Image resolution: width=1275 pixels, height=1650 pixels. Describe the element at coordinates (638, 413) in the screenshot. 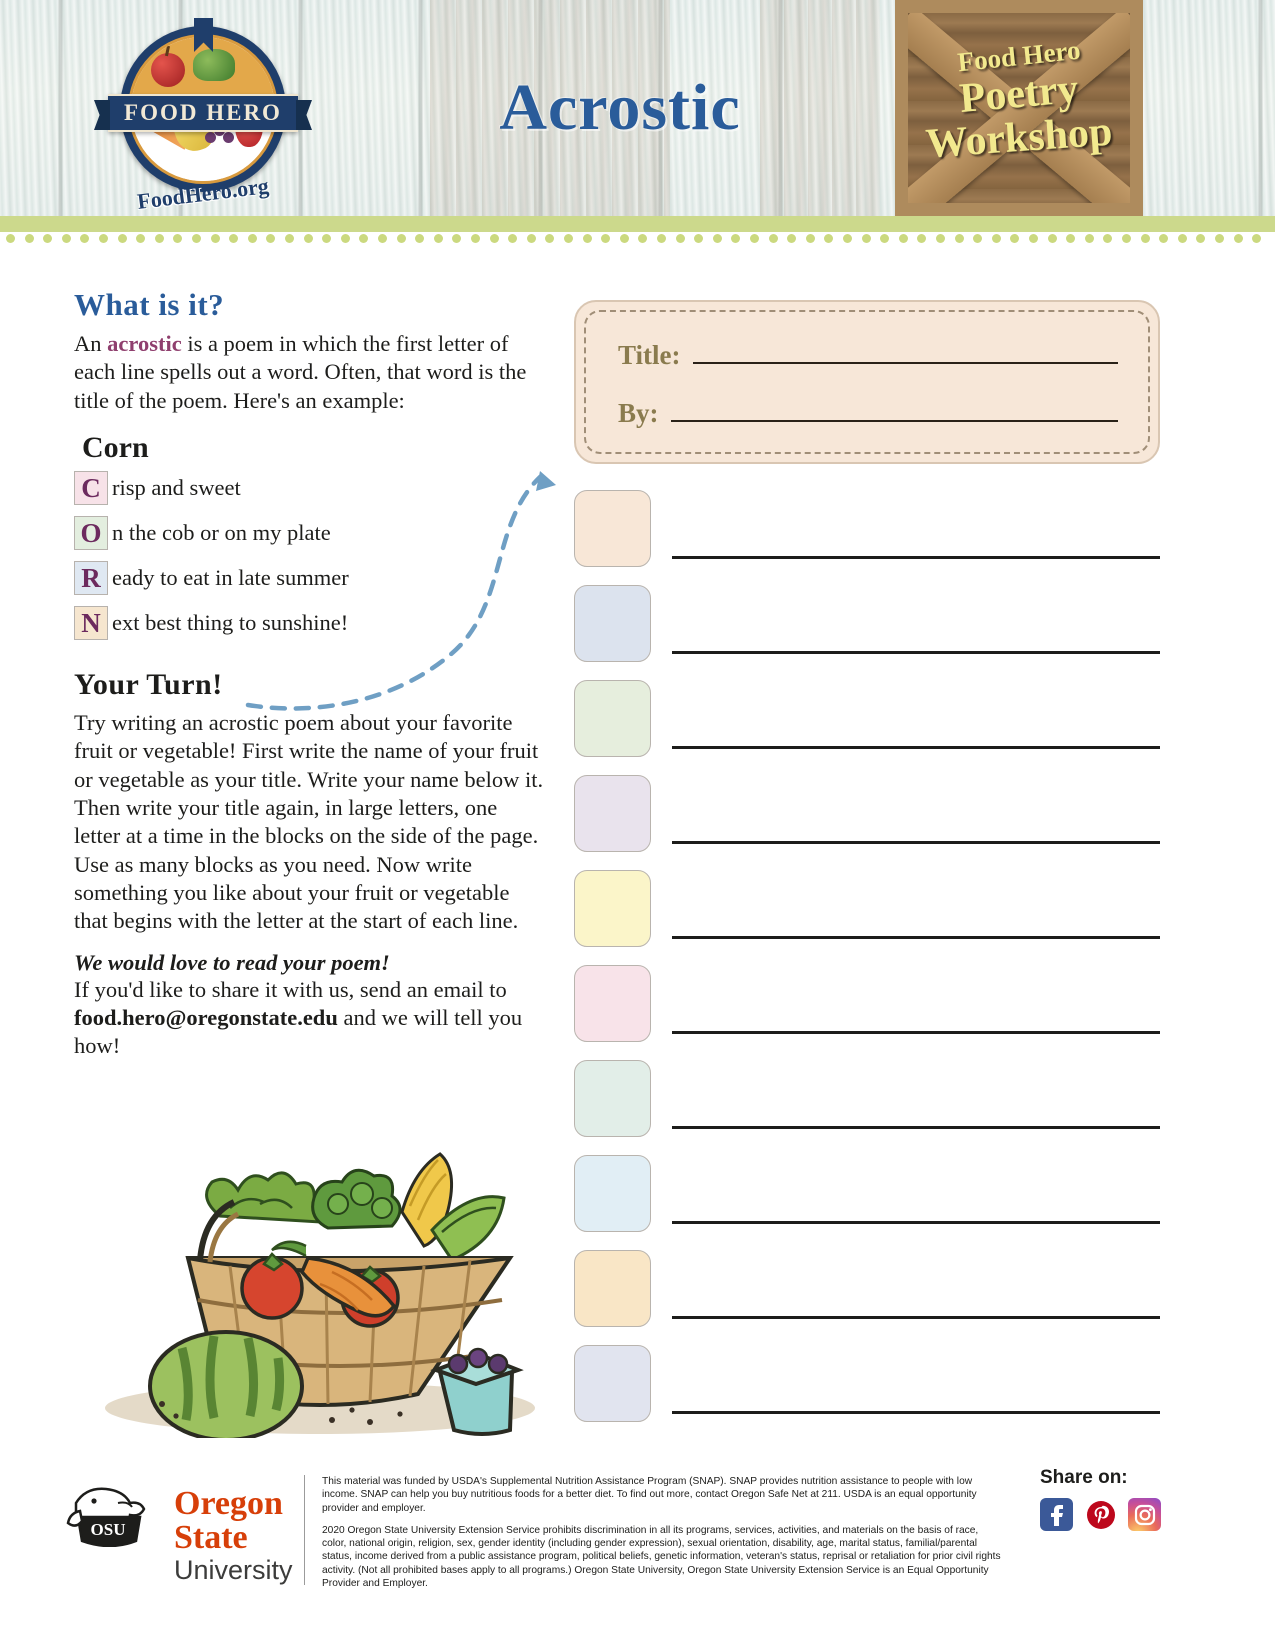

I see `by-label: By:` at that location.